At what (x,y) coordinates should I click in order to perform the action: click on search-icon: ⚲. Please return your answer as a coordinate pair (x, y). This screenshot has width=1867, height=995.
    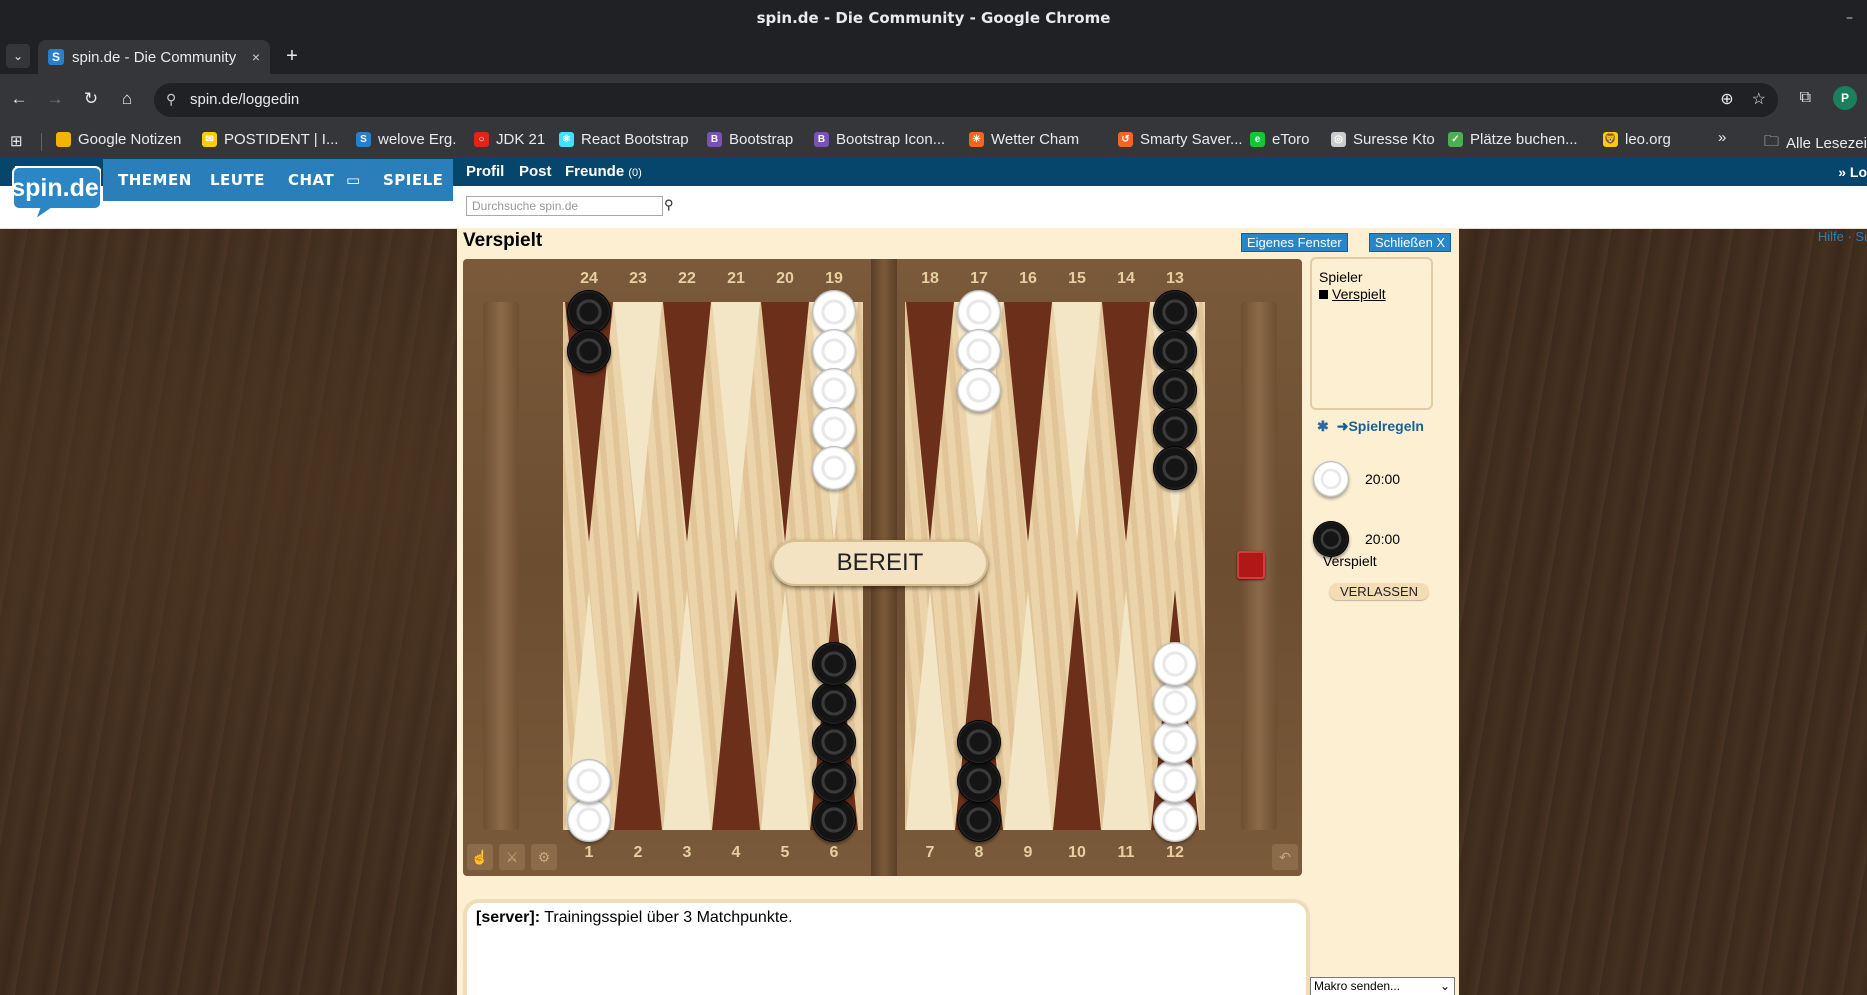
    Looking at the image, I should click on (669, 205).